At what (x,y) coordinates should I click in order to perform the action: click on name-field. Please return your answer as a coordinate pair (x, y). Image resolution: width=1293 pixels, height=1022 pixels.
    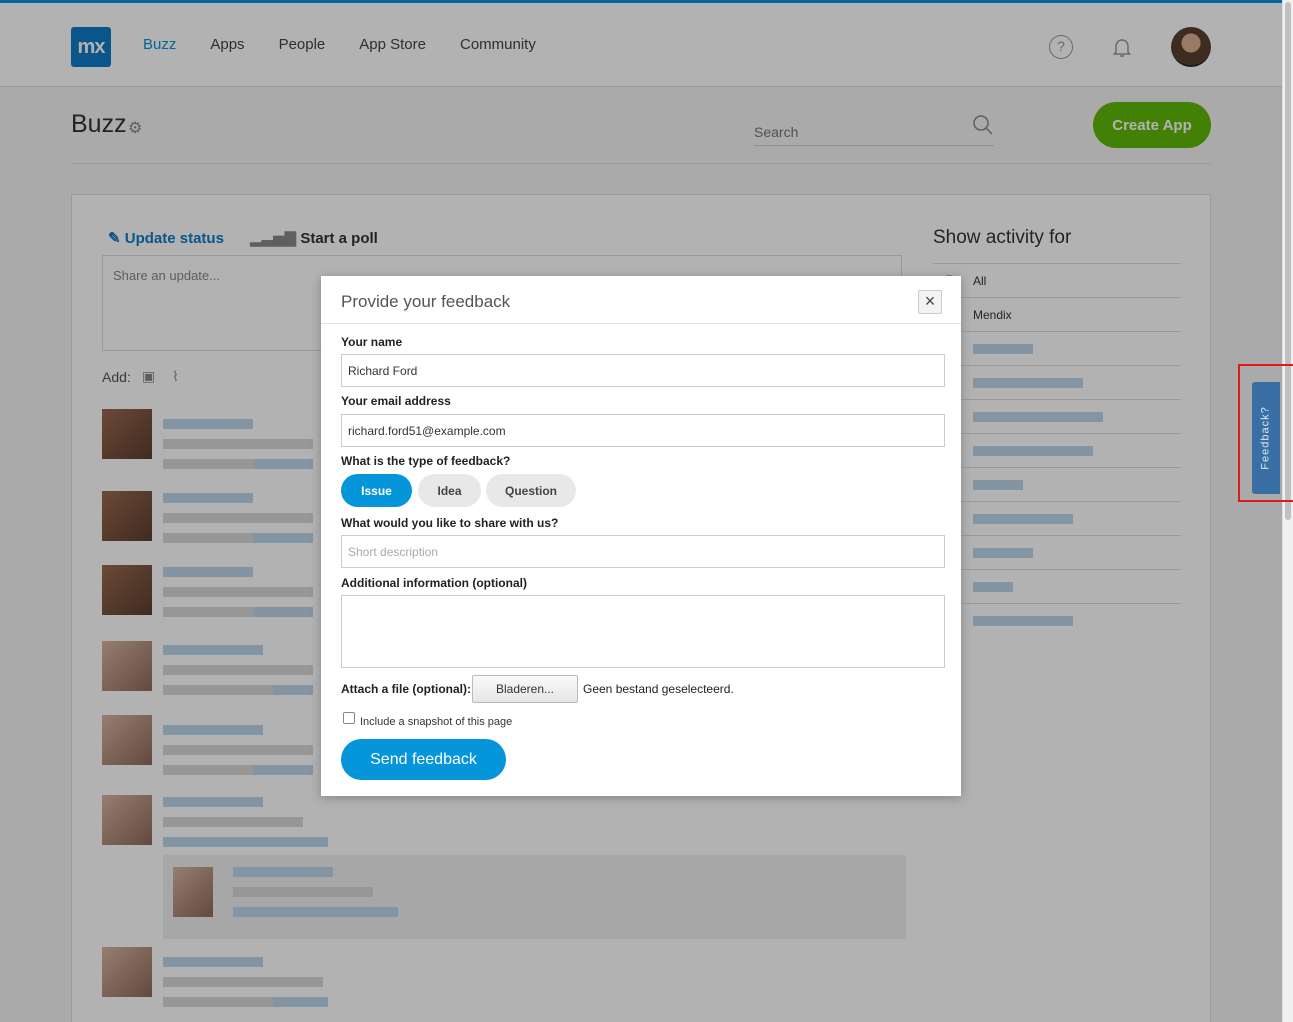
    Looking at the image, I should click on (643, 370).